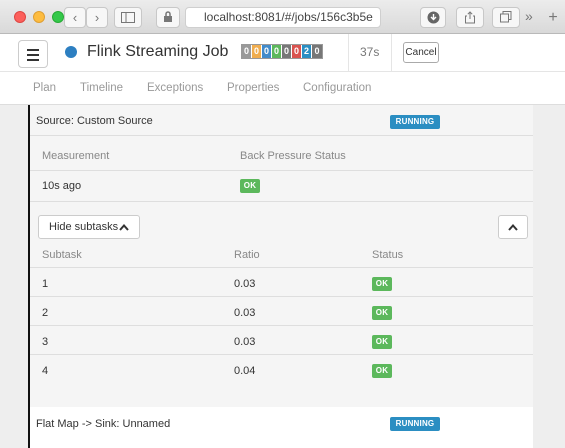 This screenshot has height=448, width=565. I want to click on close-window-button, so click(20, 17).